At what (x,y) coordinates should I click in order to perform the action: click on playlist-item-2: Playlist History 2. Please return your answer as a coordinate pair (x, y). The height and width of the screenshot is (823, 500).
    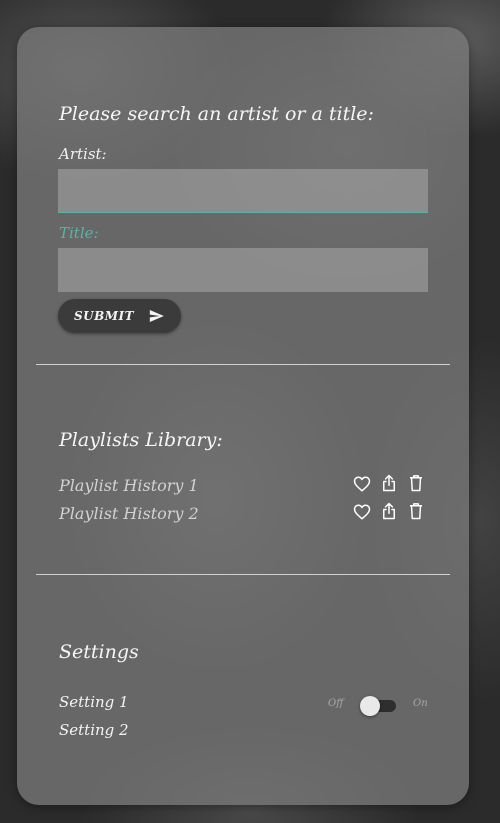
    Looking at the image, I should click on (129, 513).